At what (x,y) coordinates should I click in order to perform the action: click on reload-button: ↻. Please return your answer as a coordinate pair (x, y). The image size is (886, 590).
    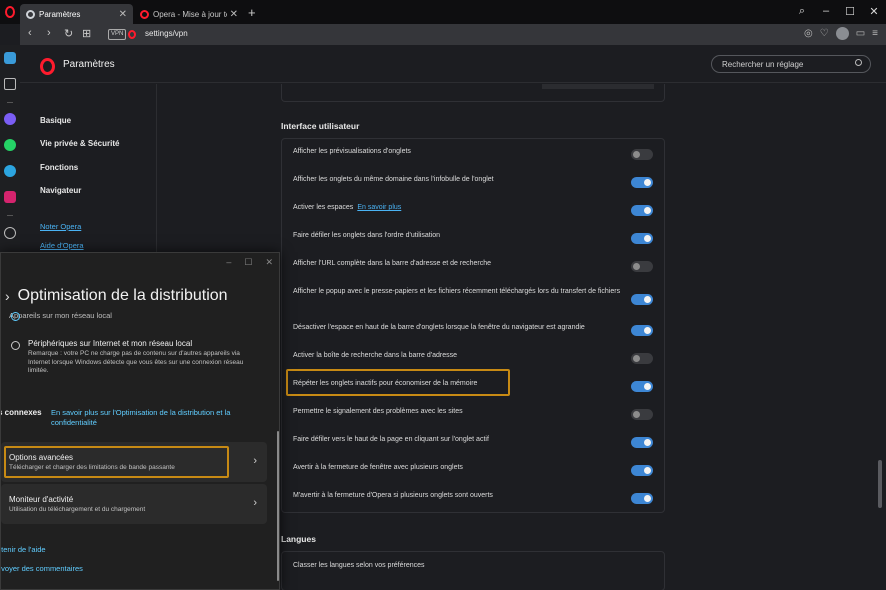
    Looking at the image, I should click on (68, 33).